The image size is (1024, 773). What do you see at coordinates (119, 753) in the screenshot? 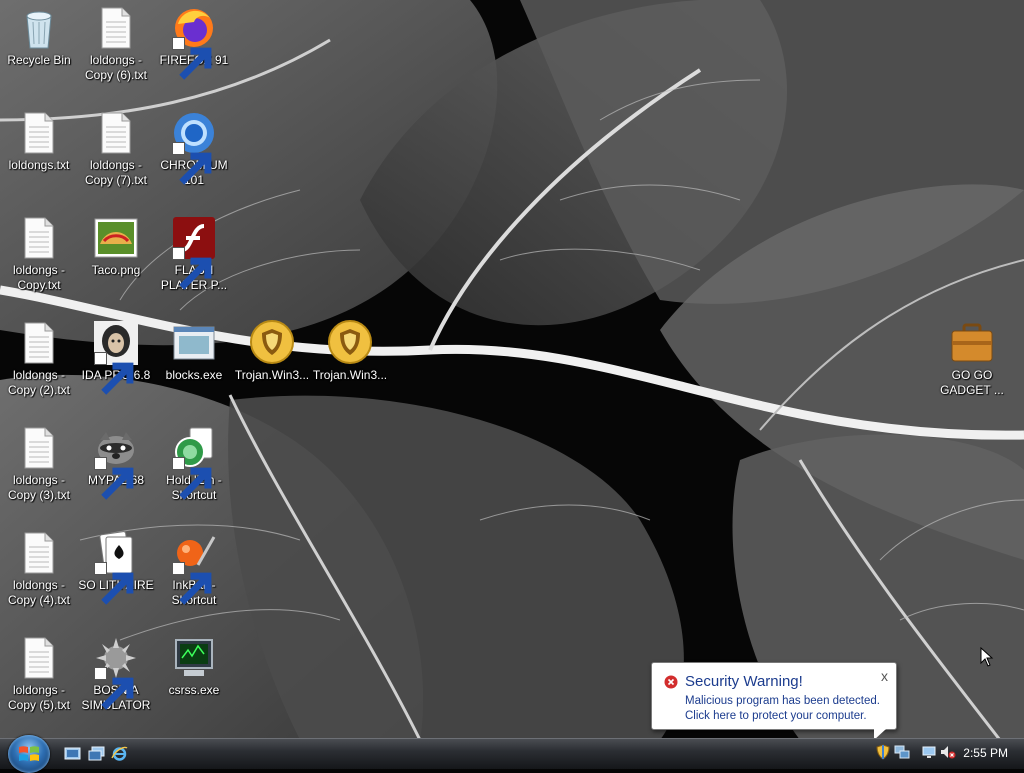
I see `internet-explorer-icon` at bounding box center [119, 753].